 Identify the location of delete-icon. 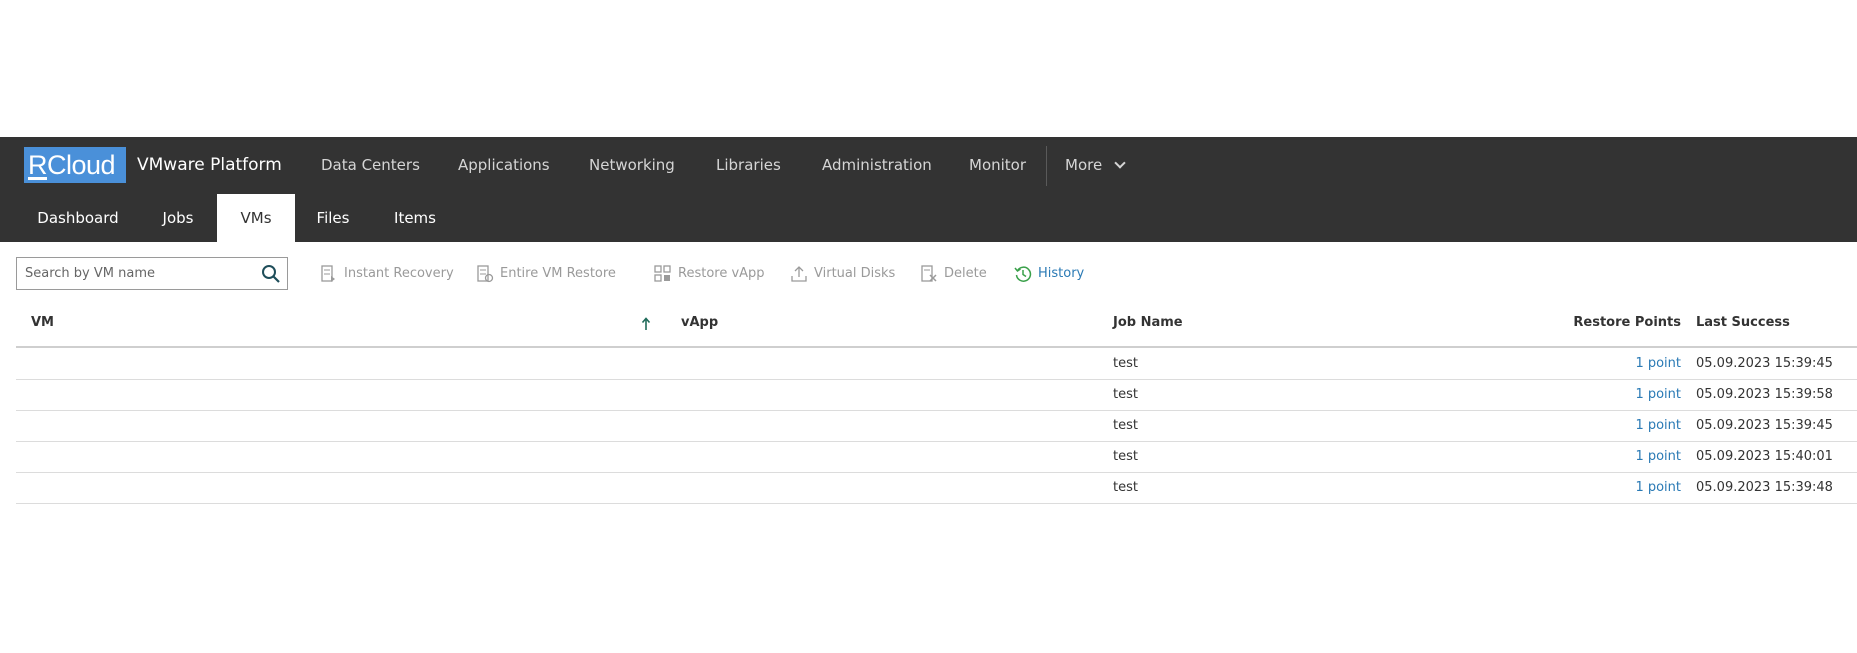
(929, 273).